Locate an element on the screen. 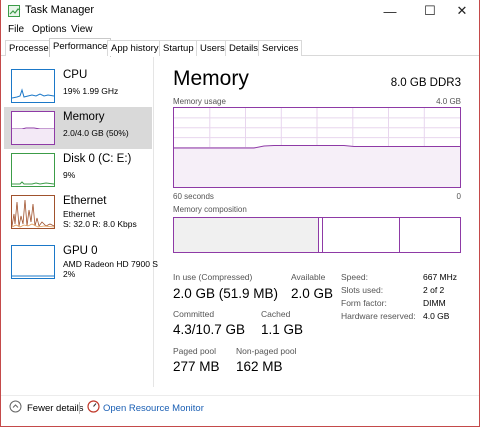 This screenshot has width=480, height=427. menu-view: View is located at coordinates (82, 29).